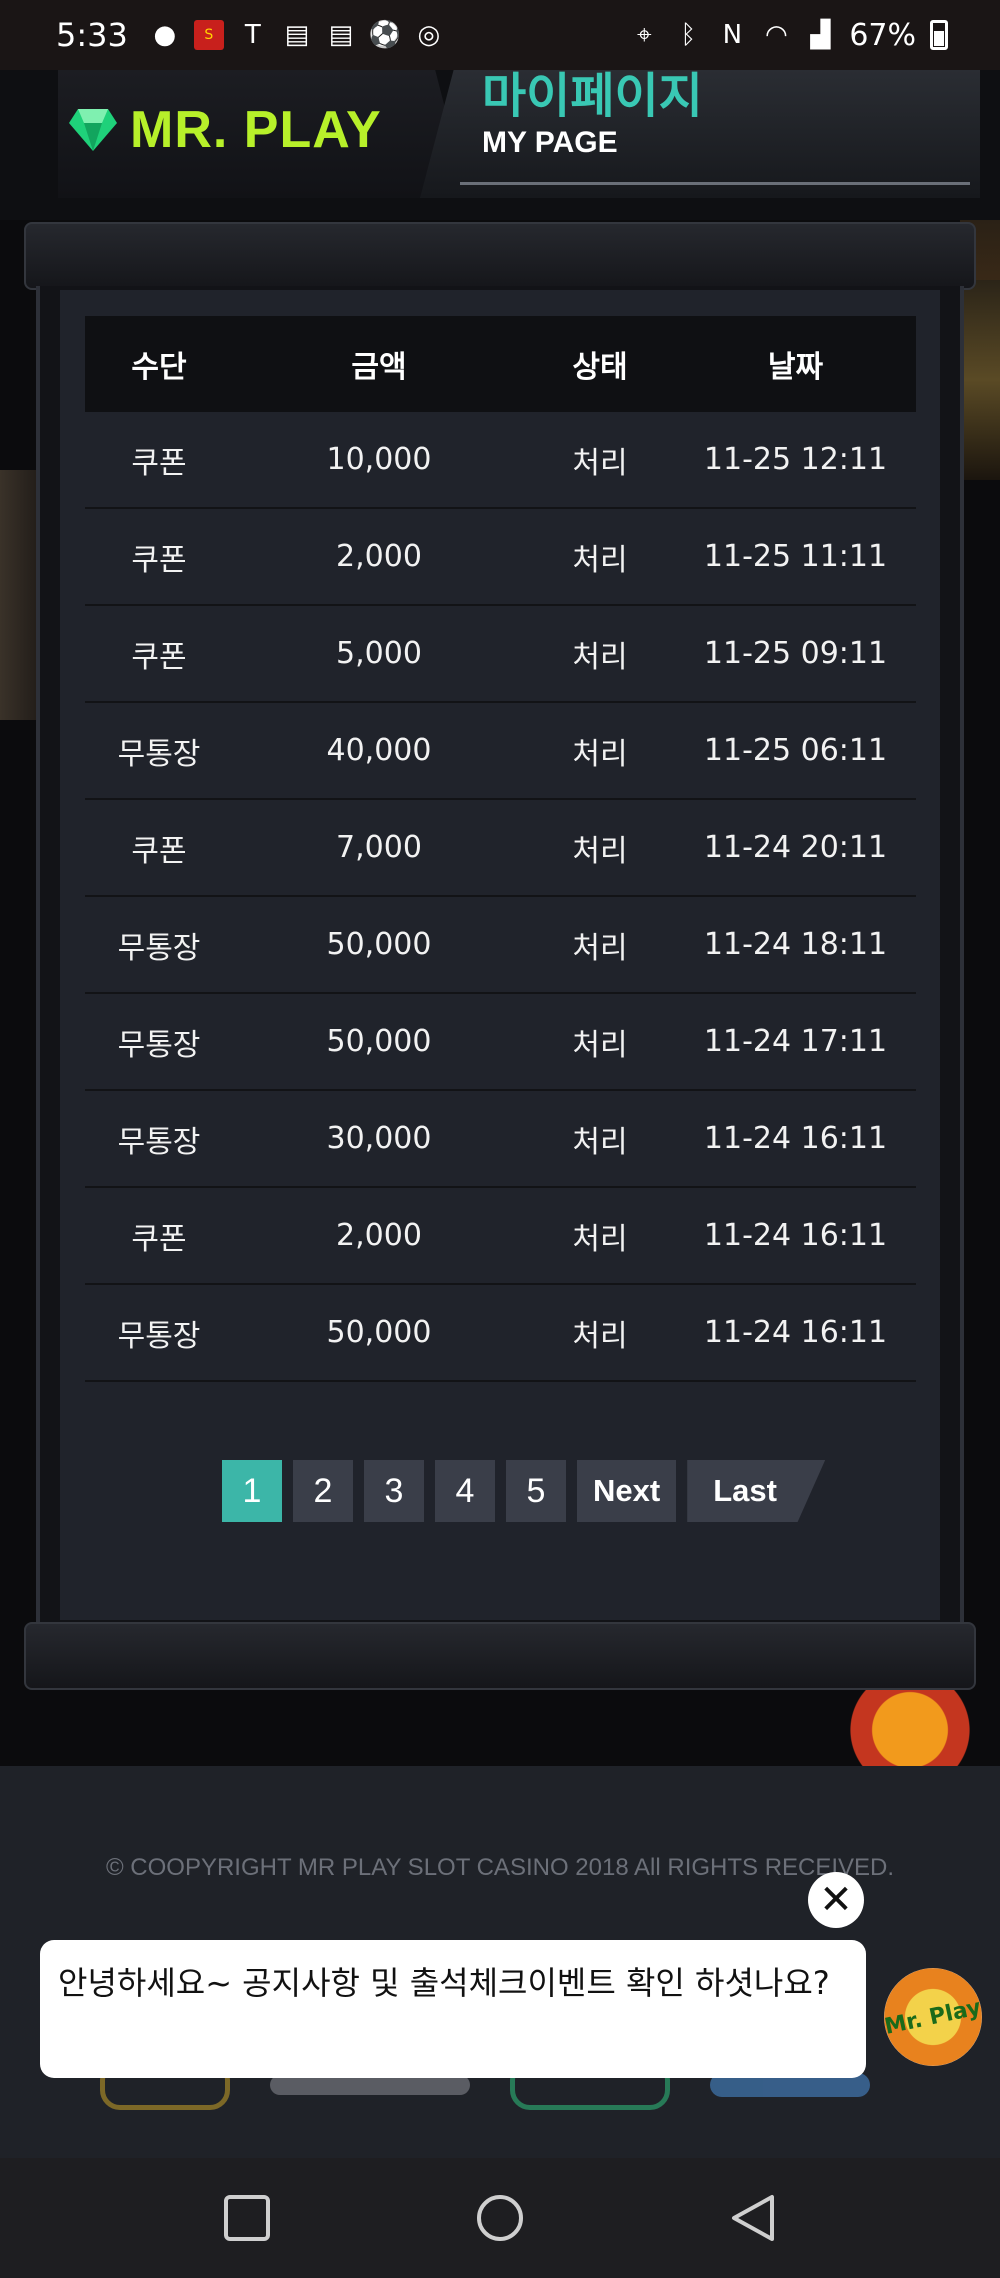 This screenshot has width=1000, height=2278. I want to click on soccer-icon: ⚽, so click(385, 35).